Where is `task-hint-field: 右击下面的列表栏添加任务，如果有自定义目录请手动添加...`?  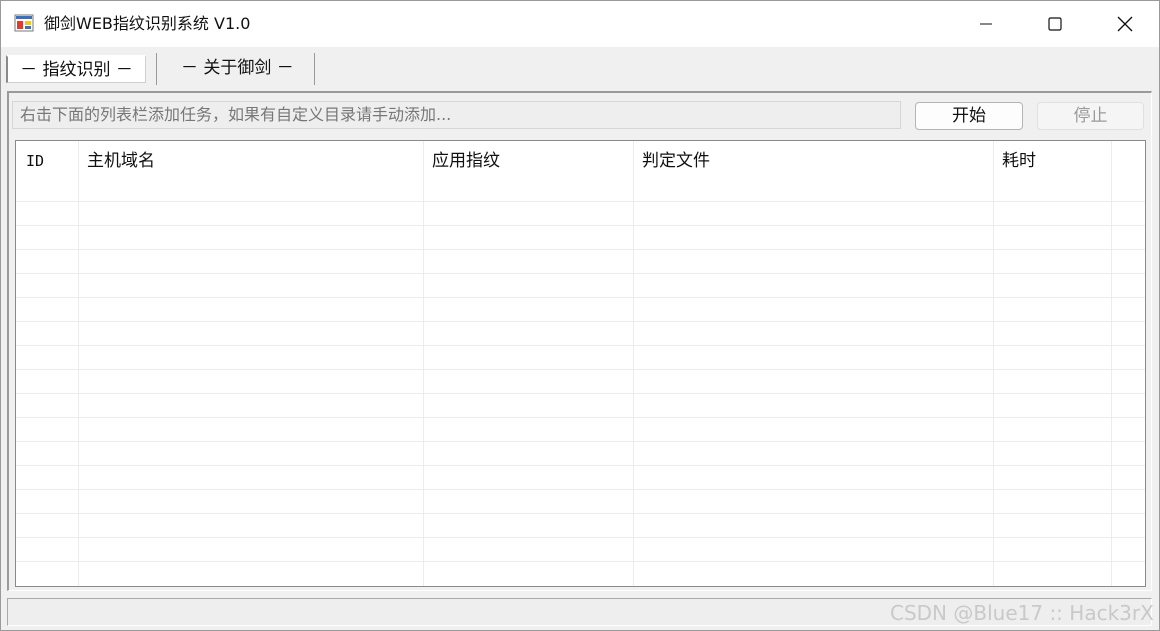 task-hint-field: 右击下面的列表栏添加任务，如果有自定义目录请手动添加... is located at coordinates (456, 115).